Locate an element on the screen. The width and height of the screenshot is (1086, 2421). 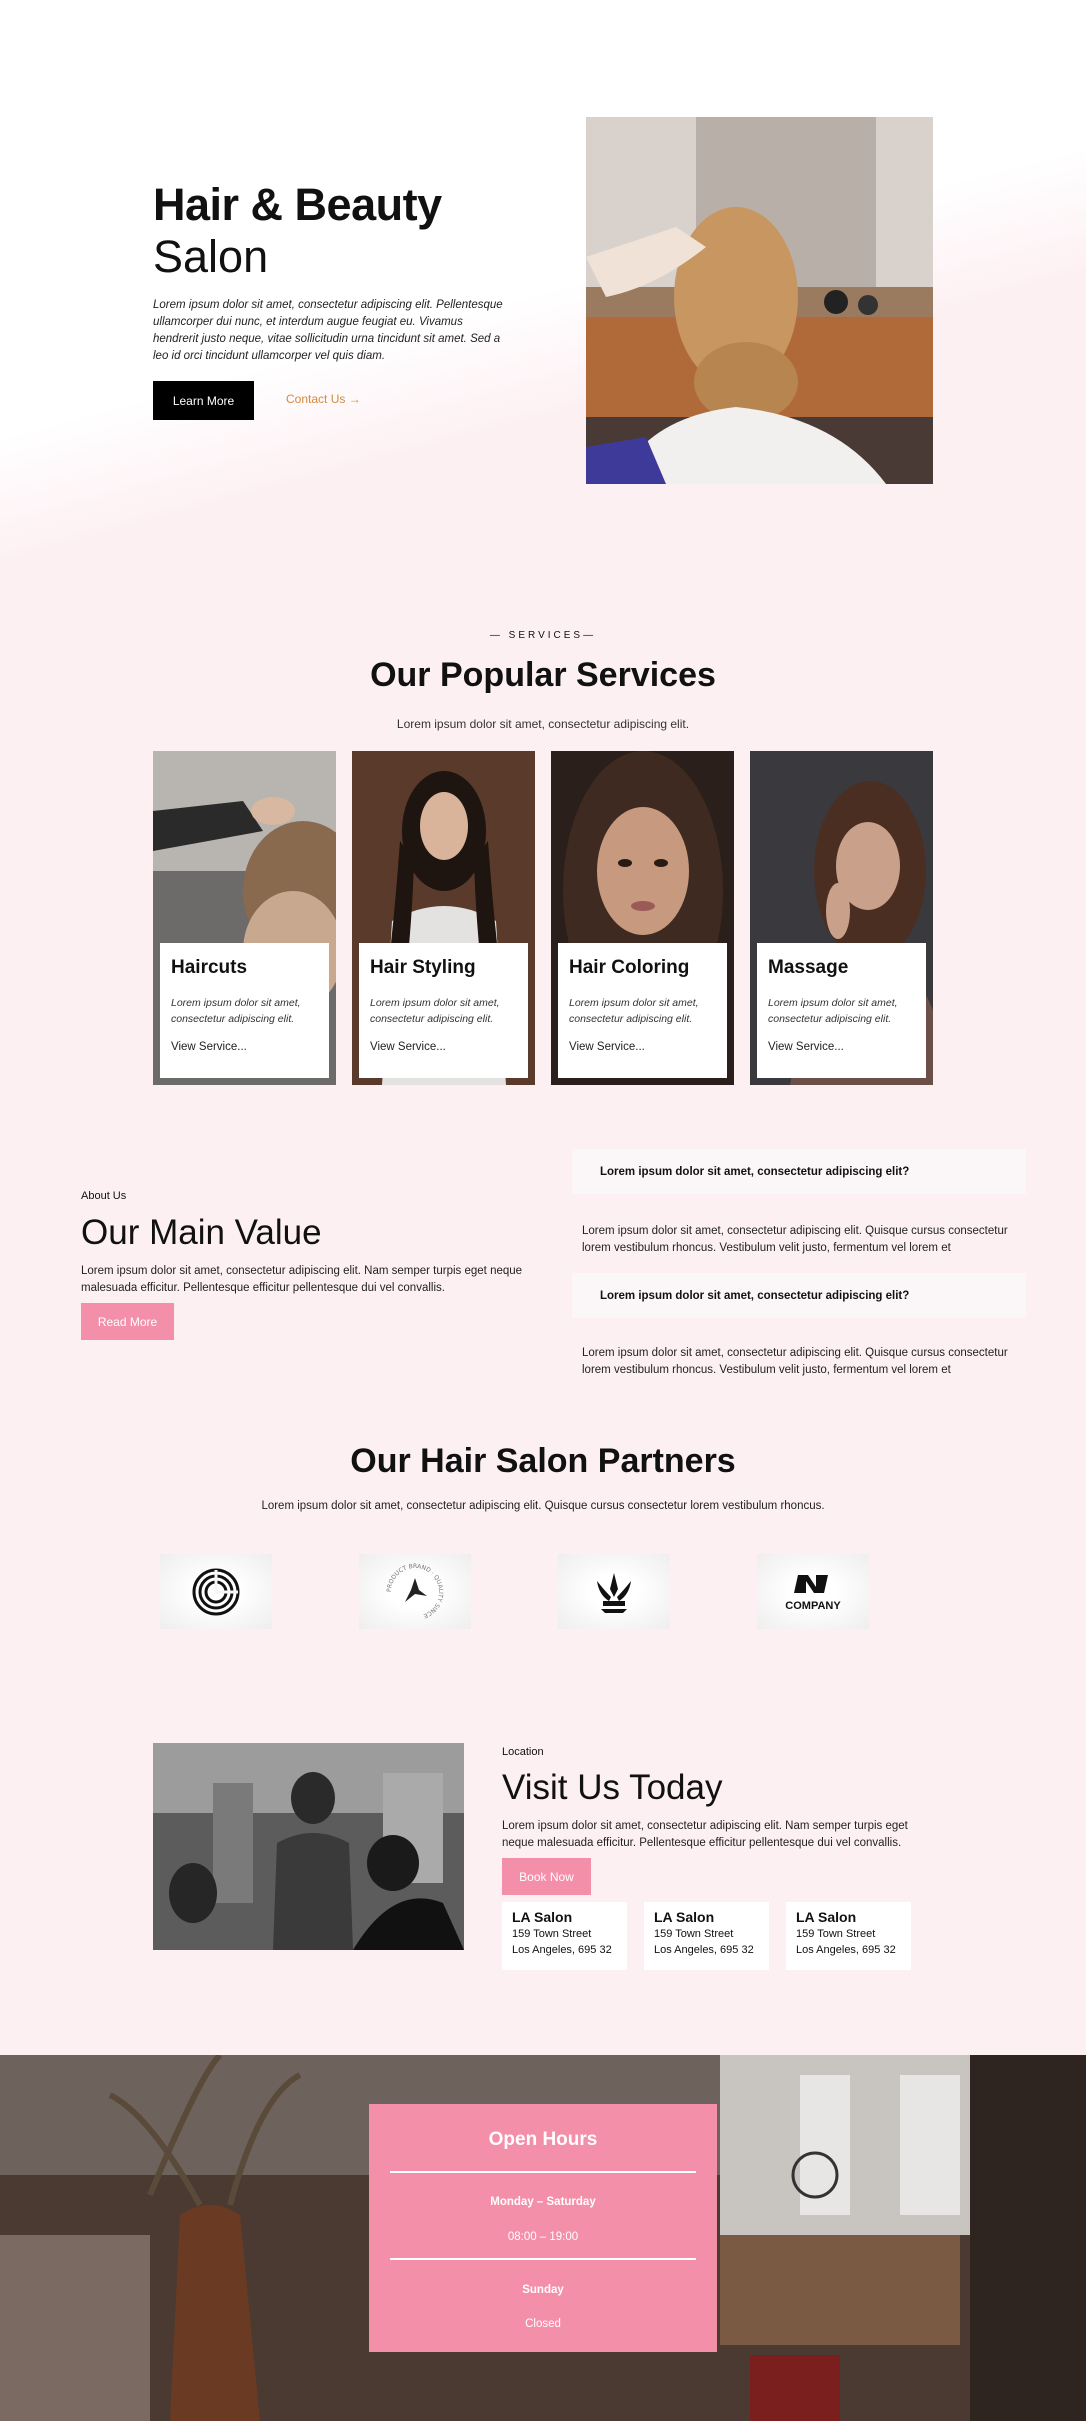
service-card-title: Haircuts is located at coordinates (209, 967).